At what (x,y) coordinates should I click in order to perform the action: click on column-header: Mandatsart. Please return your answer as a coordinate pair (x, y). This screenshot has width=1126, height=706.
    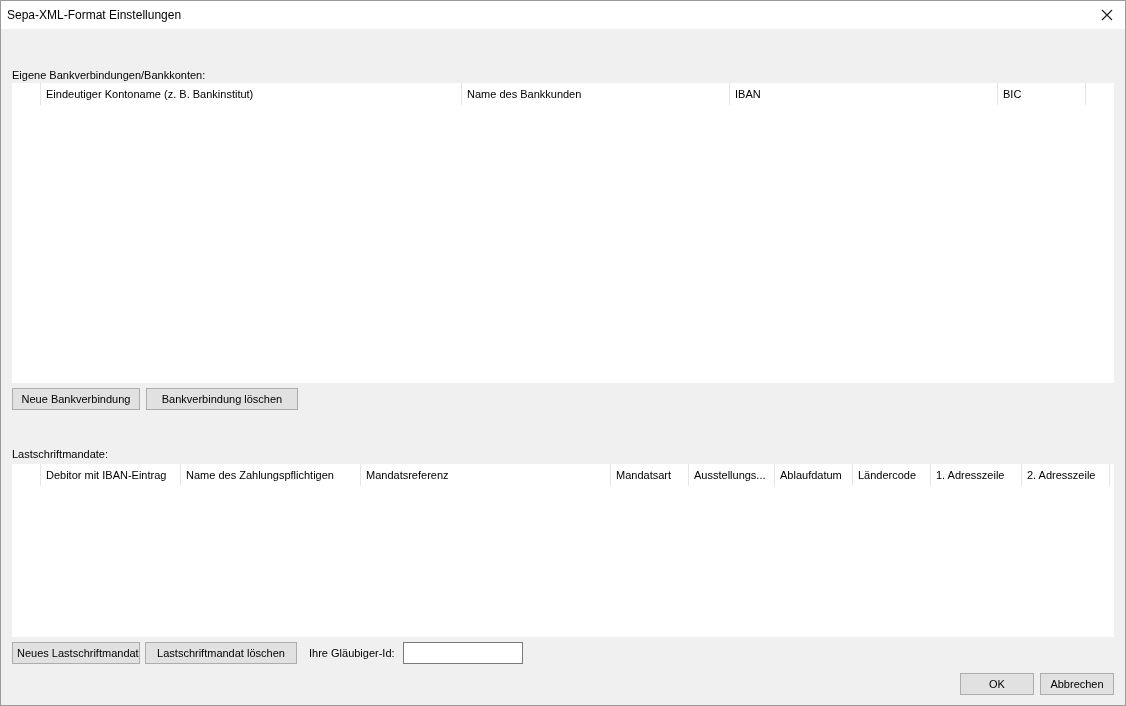
    Looking at the image, I should click on (650, 475).